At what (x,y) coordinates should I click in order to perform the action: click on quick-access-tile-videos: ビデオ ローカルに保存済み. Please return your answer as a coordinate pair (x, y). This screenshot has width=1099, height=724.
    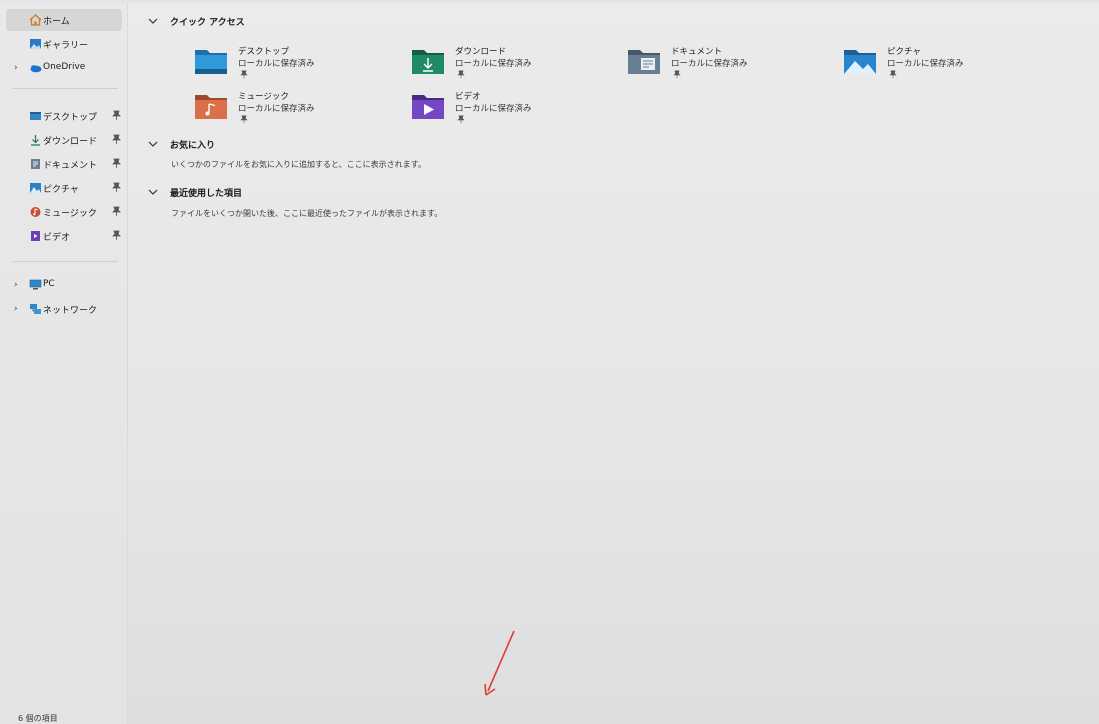
    Looking at the image, I should click on (511, 109).